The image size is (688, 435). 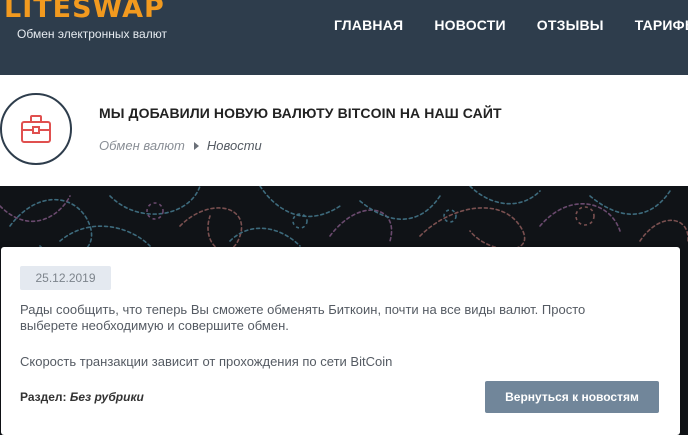 I want to click on briefcase-icon, so click(x=36, y=129).